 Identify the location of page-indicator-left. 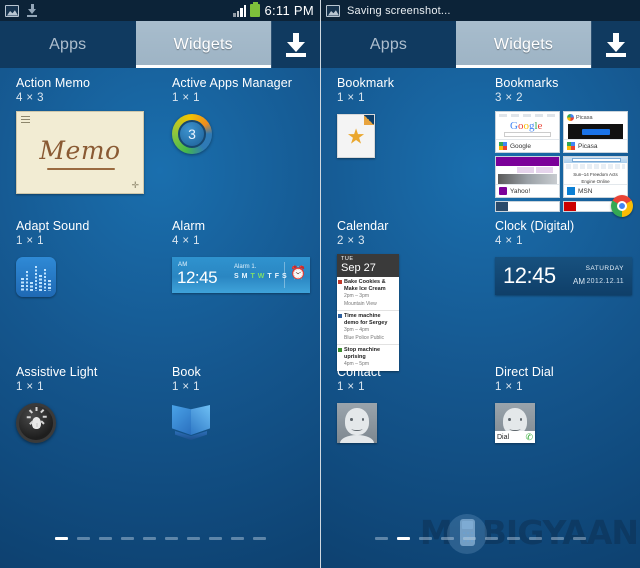
(160, 538).